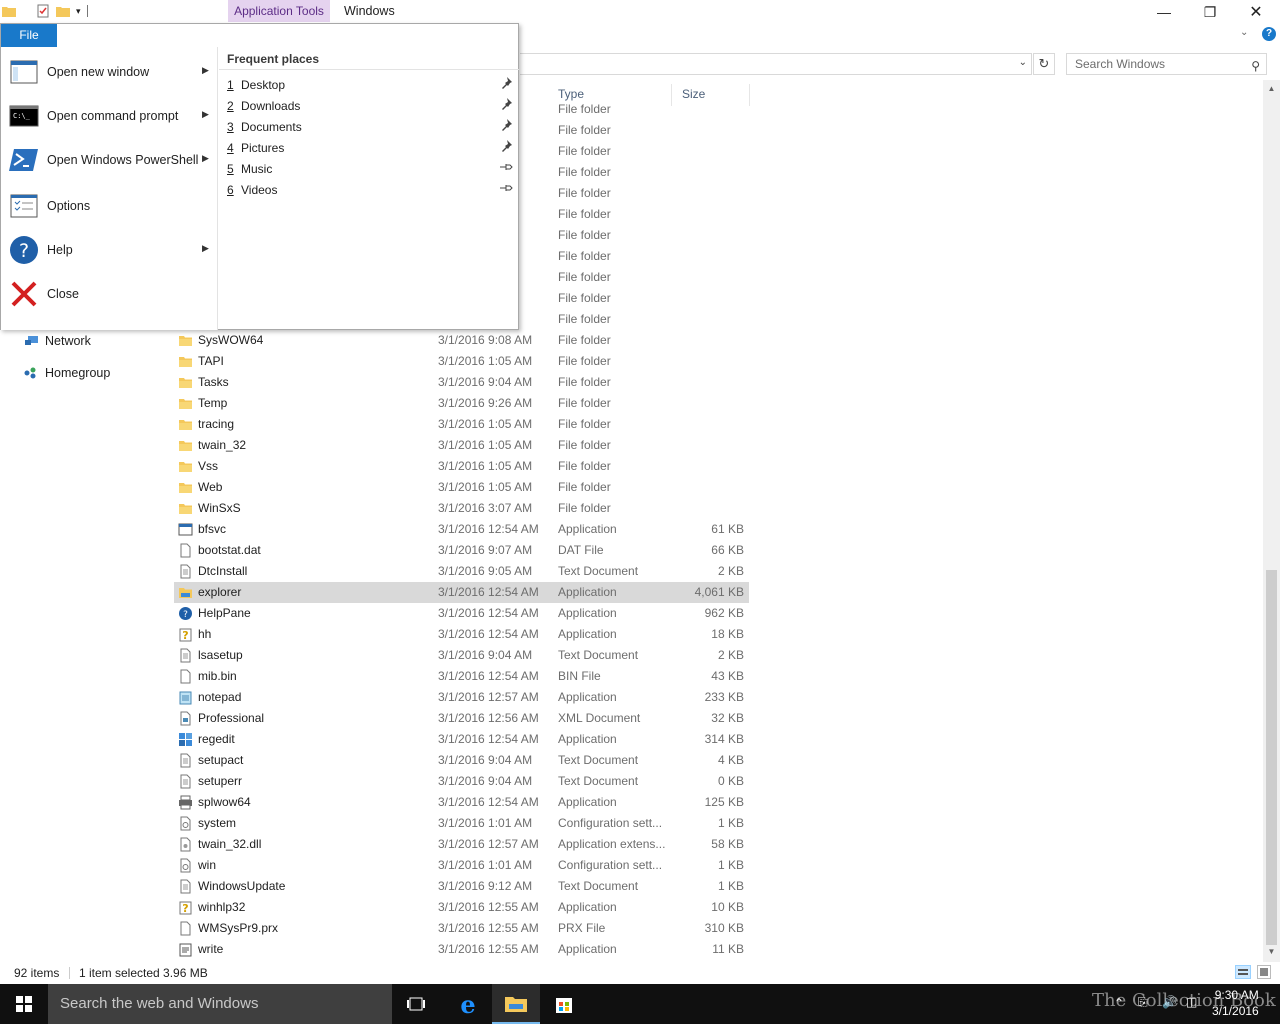 The image size is (1280, 1036). I want to click on file-name: winhlp32, so click(222, 907).